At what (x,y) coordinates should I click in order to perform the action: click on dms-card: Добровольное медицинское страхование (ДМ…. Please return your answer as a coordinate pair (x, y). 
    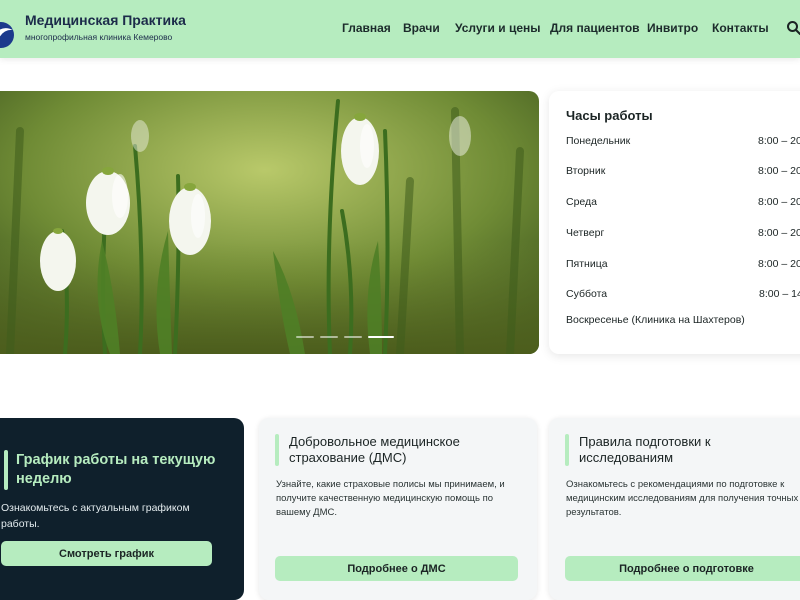
    Looking at the image, I should click on (398, 509).